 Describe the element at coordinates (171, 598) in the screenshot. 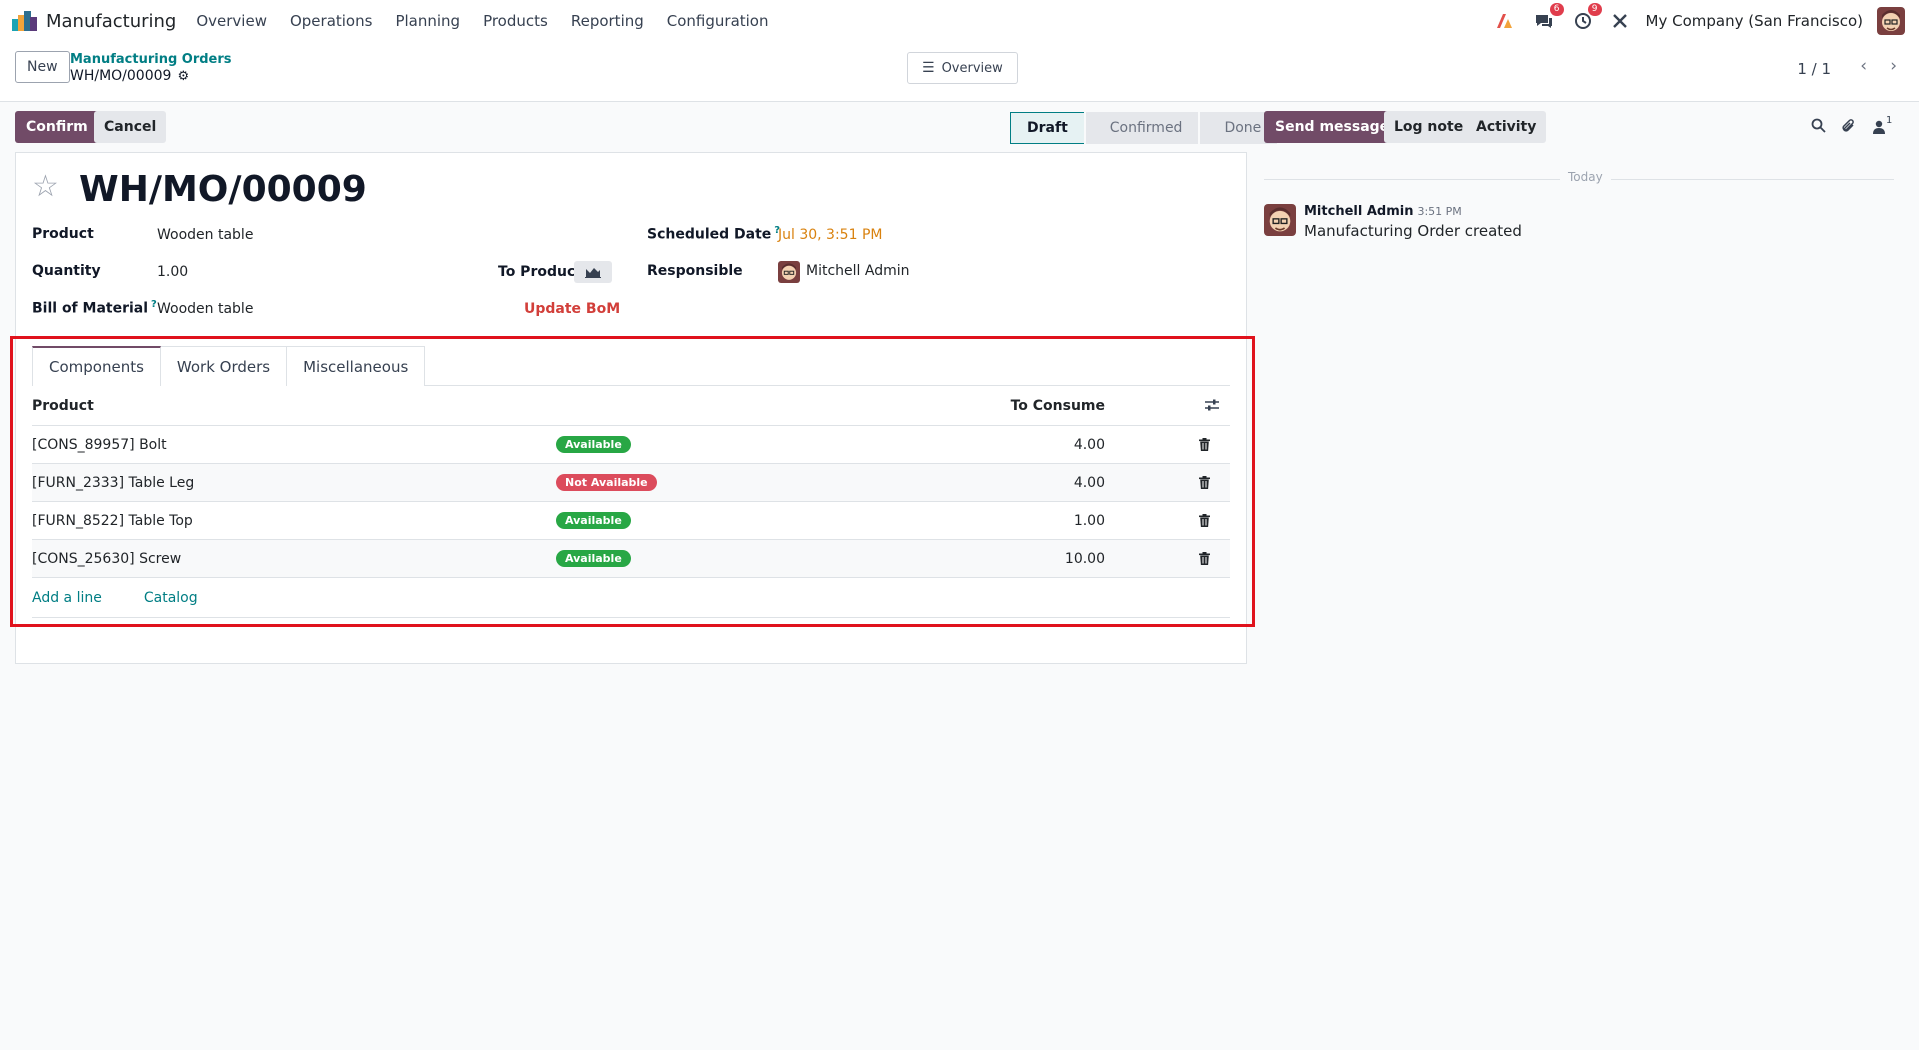

I see `catalog-link: Catalog` at that location.